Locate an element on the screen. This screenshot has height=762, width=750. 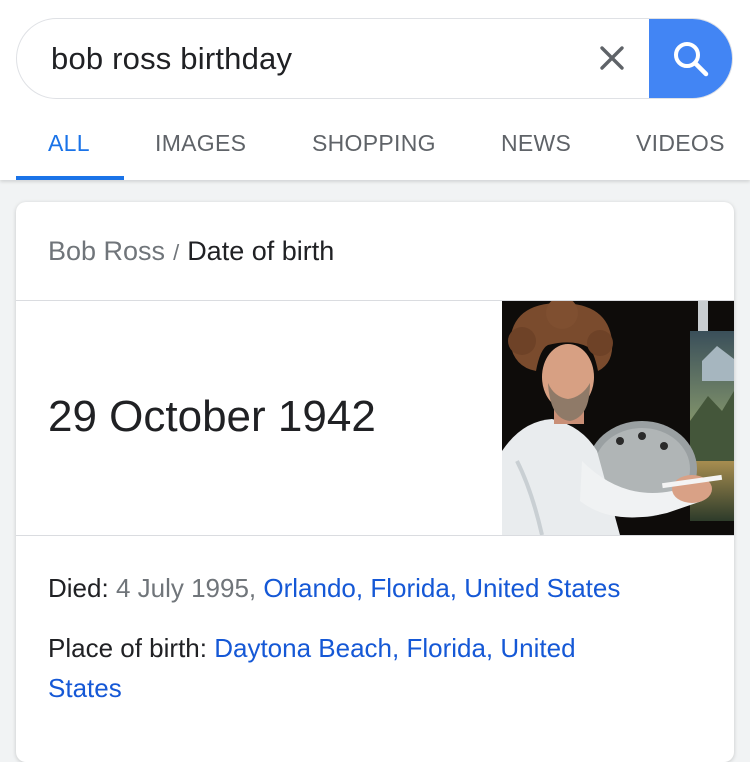
breadcrumb-entity: Bob Ross is located at coordinates (106, 251).